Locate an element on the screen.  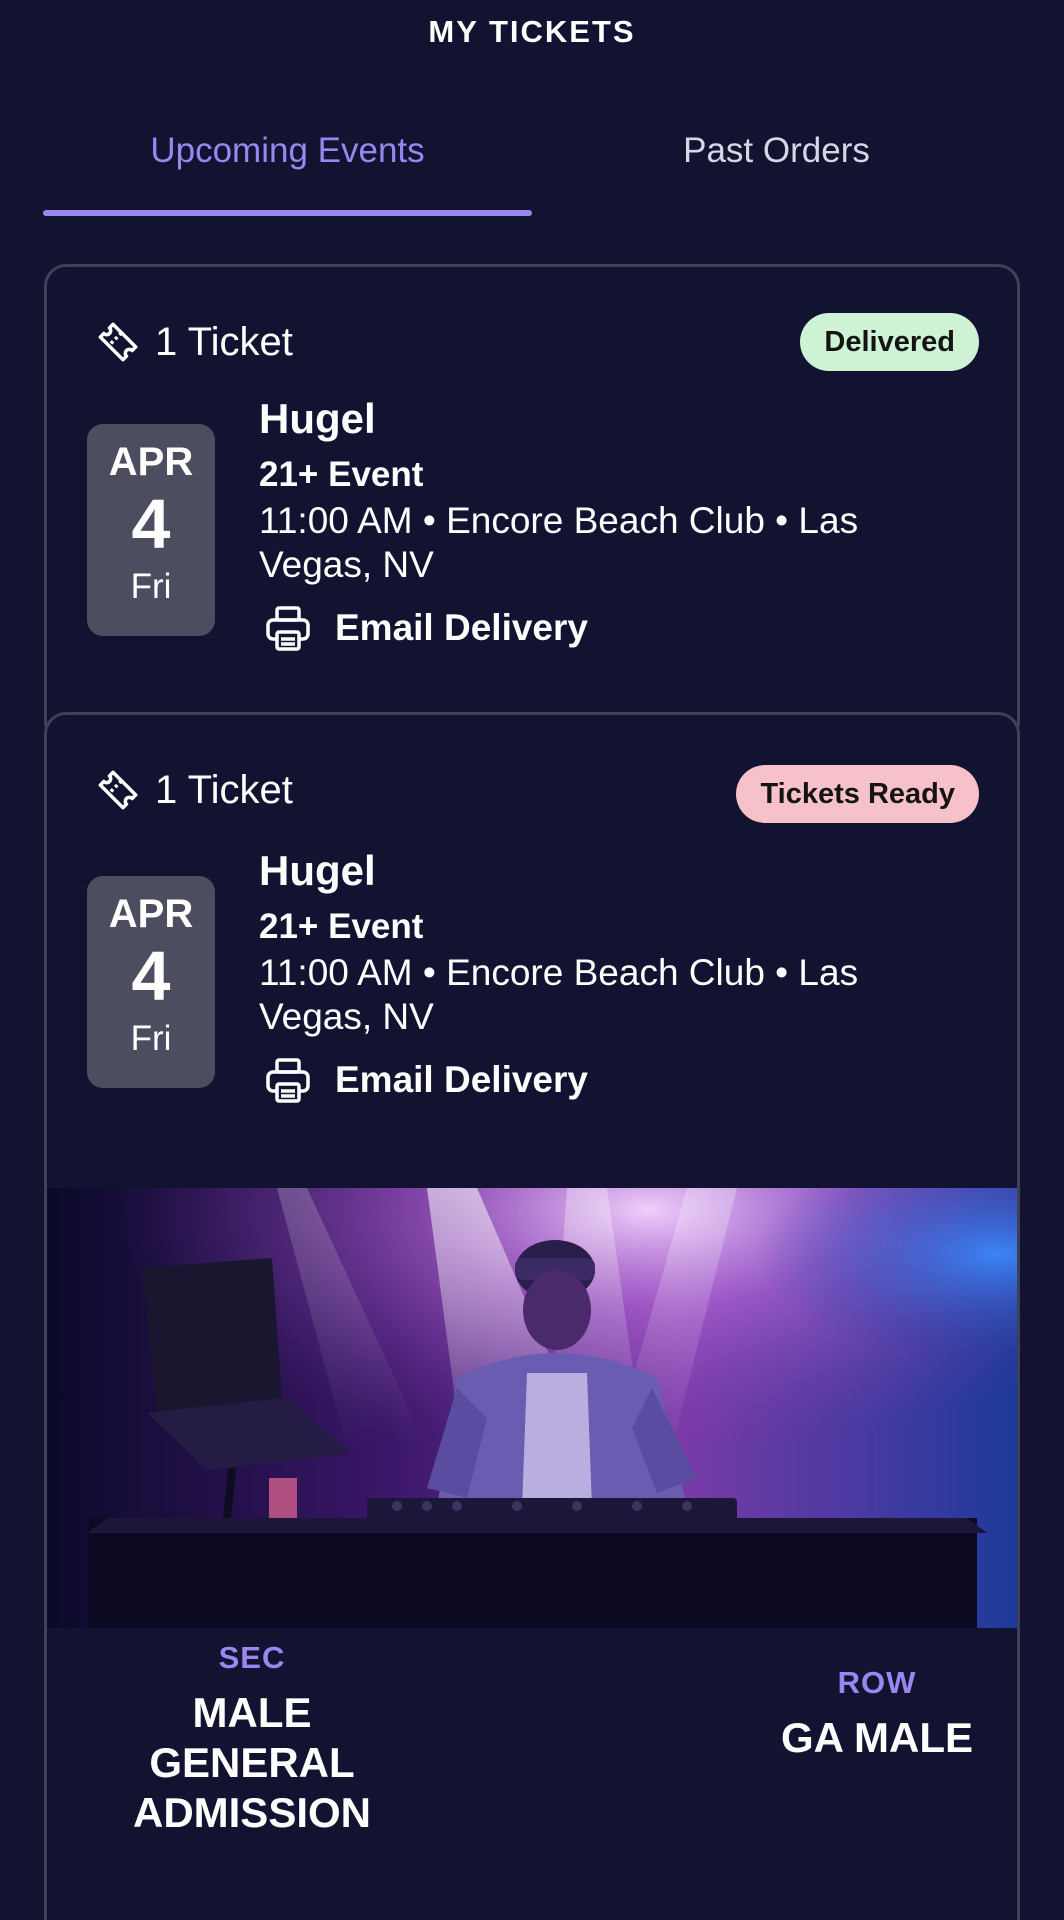
page-title: MY TICKETS is located at coordinates (532, 31).